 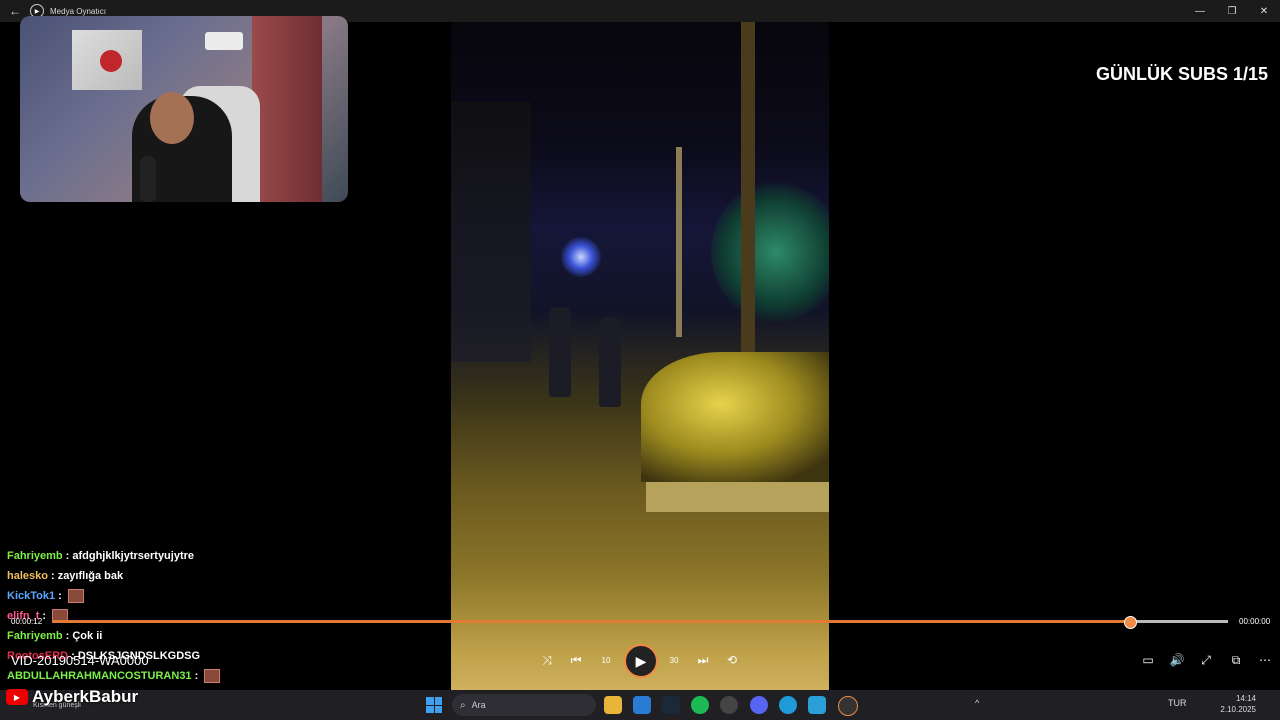 I want to click on window-title: Medya Oynatıcı, so click(x=78, y=11).